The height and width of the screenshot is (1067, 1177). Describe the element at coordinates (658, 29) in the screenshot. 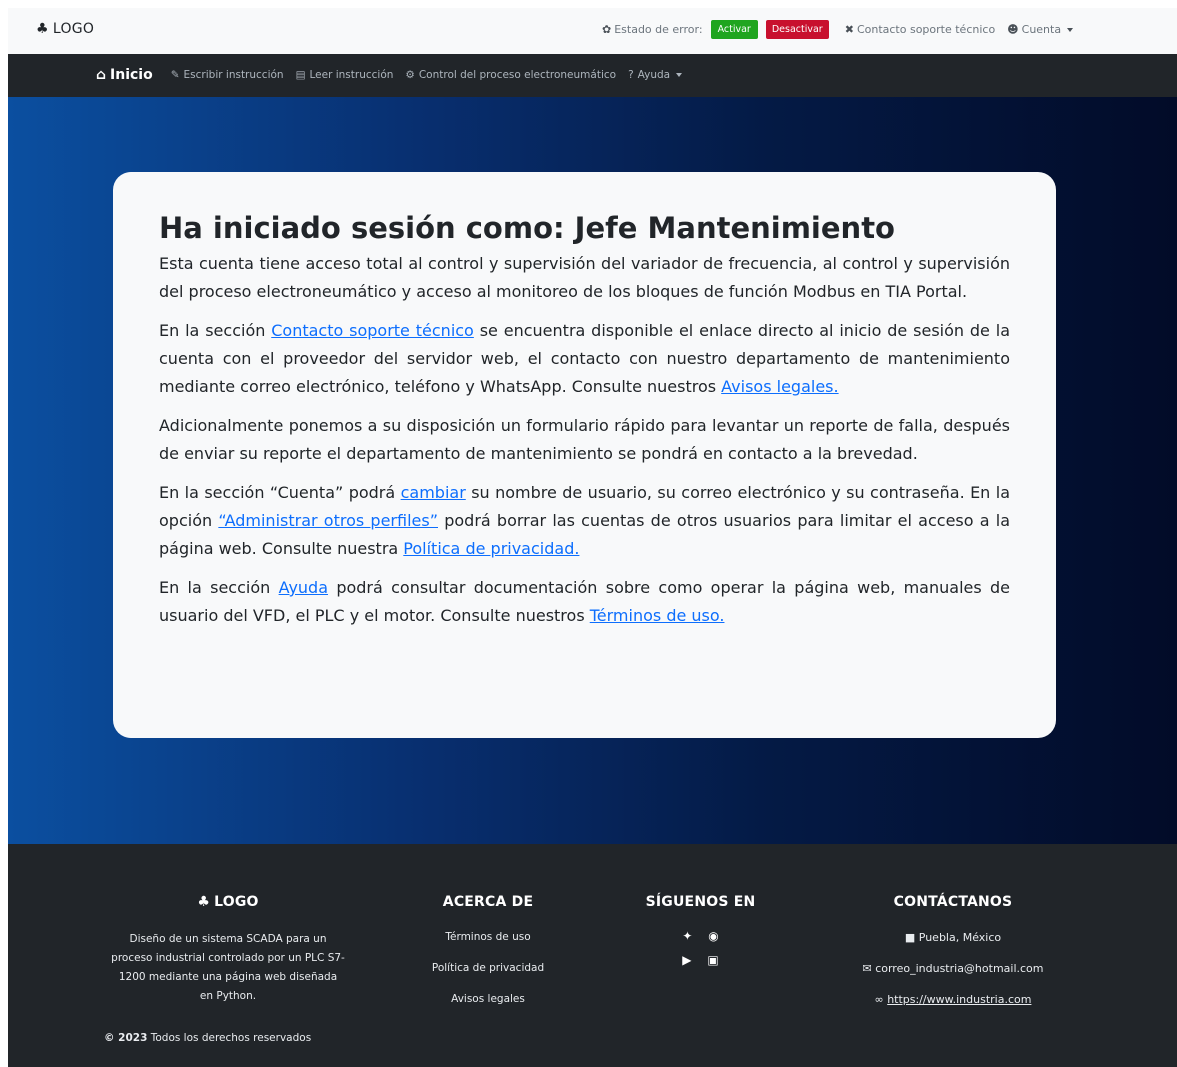

I see `error-state-label: Estado de error:` at that location.